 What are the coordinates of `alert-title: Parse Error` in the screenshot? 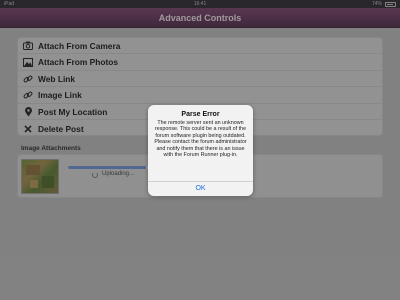 It's located at (200, 114).